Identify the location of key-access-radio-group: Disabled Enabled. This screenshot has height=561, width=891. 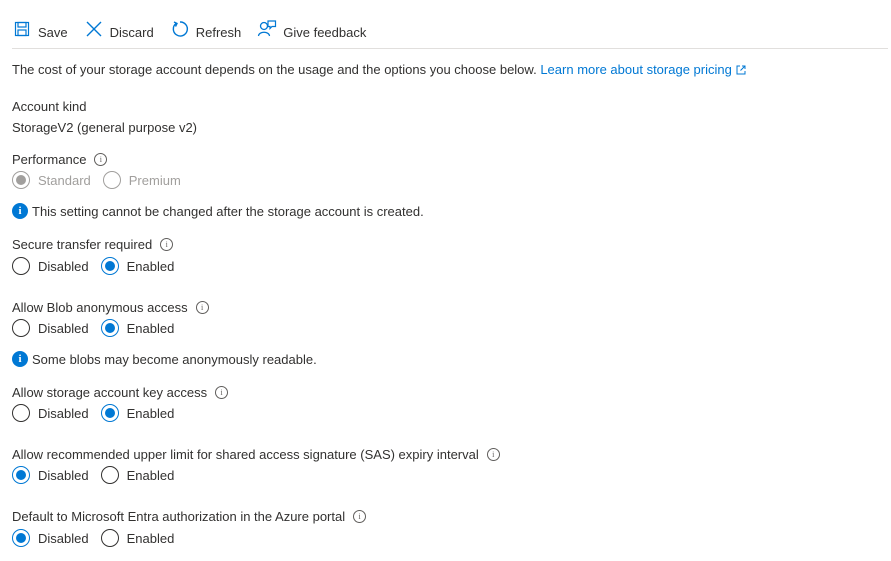
(99, 413).